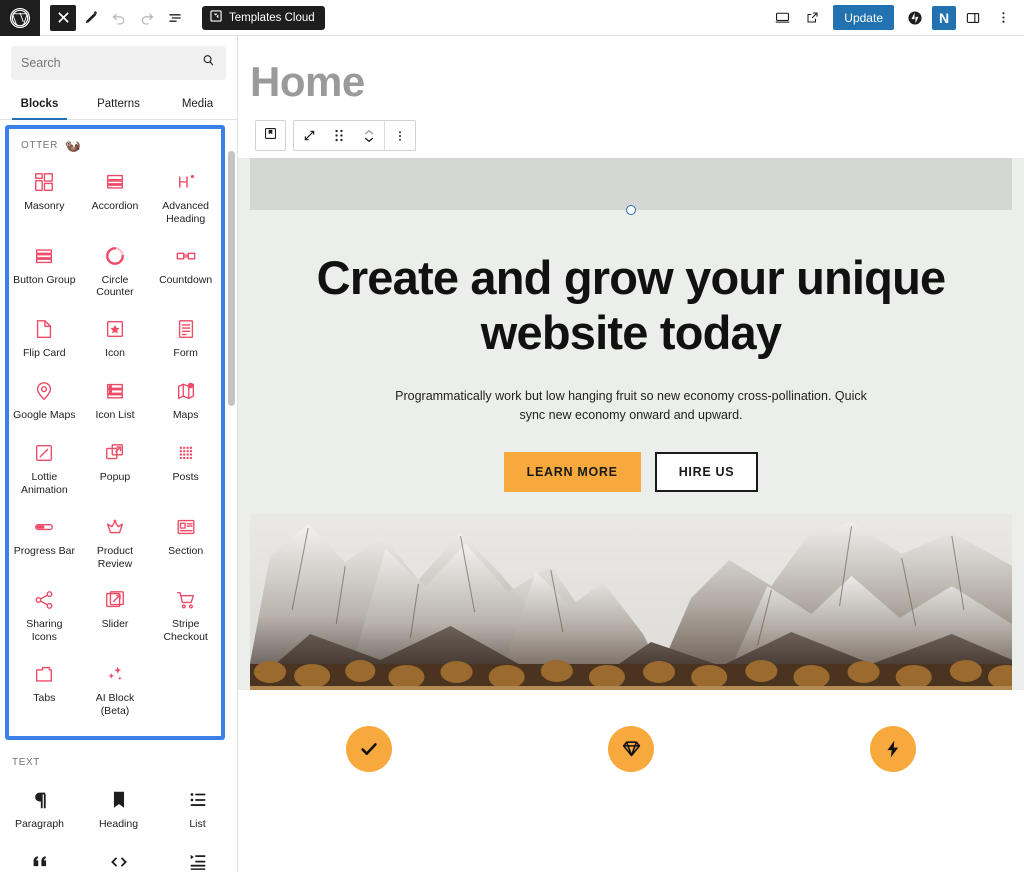  I want to click on document-overview-icon, so click(175, 18).